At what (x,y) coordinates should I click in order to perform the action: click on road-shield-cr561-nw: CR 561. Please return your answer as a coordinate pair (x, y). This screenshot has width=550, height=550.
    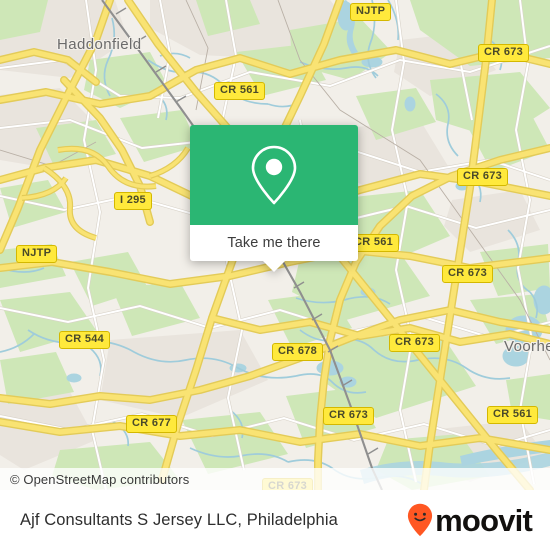
    Looking at the image, I should click on (240, 91).